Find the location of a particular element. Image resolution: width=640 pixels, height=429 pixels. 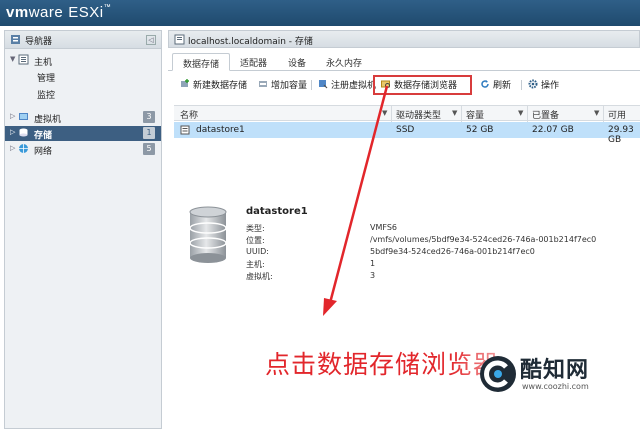

cell-provisioned: 22.07 GB is located at coordinates (553, 130).